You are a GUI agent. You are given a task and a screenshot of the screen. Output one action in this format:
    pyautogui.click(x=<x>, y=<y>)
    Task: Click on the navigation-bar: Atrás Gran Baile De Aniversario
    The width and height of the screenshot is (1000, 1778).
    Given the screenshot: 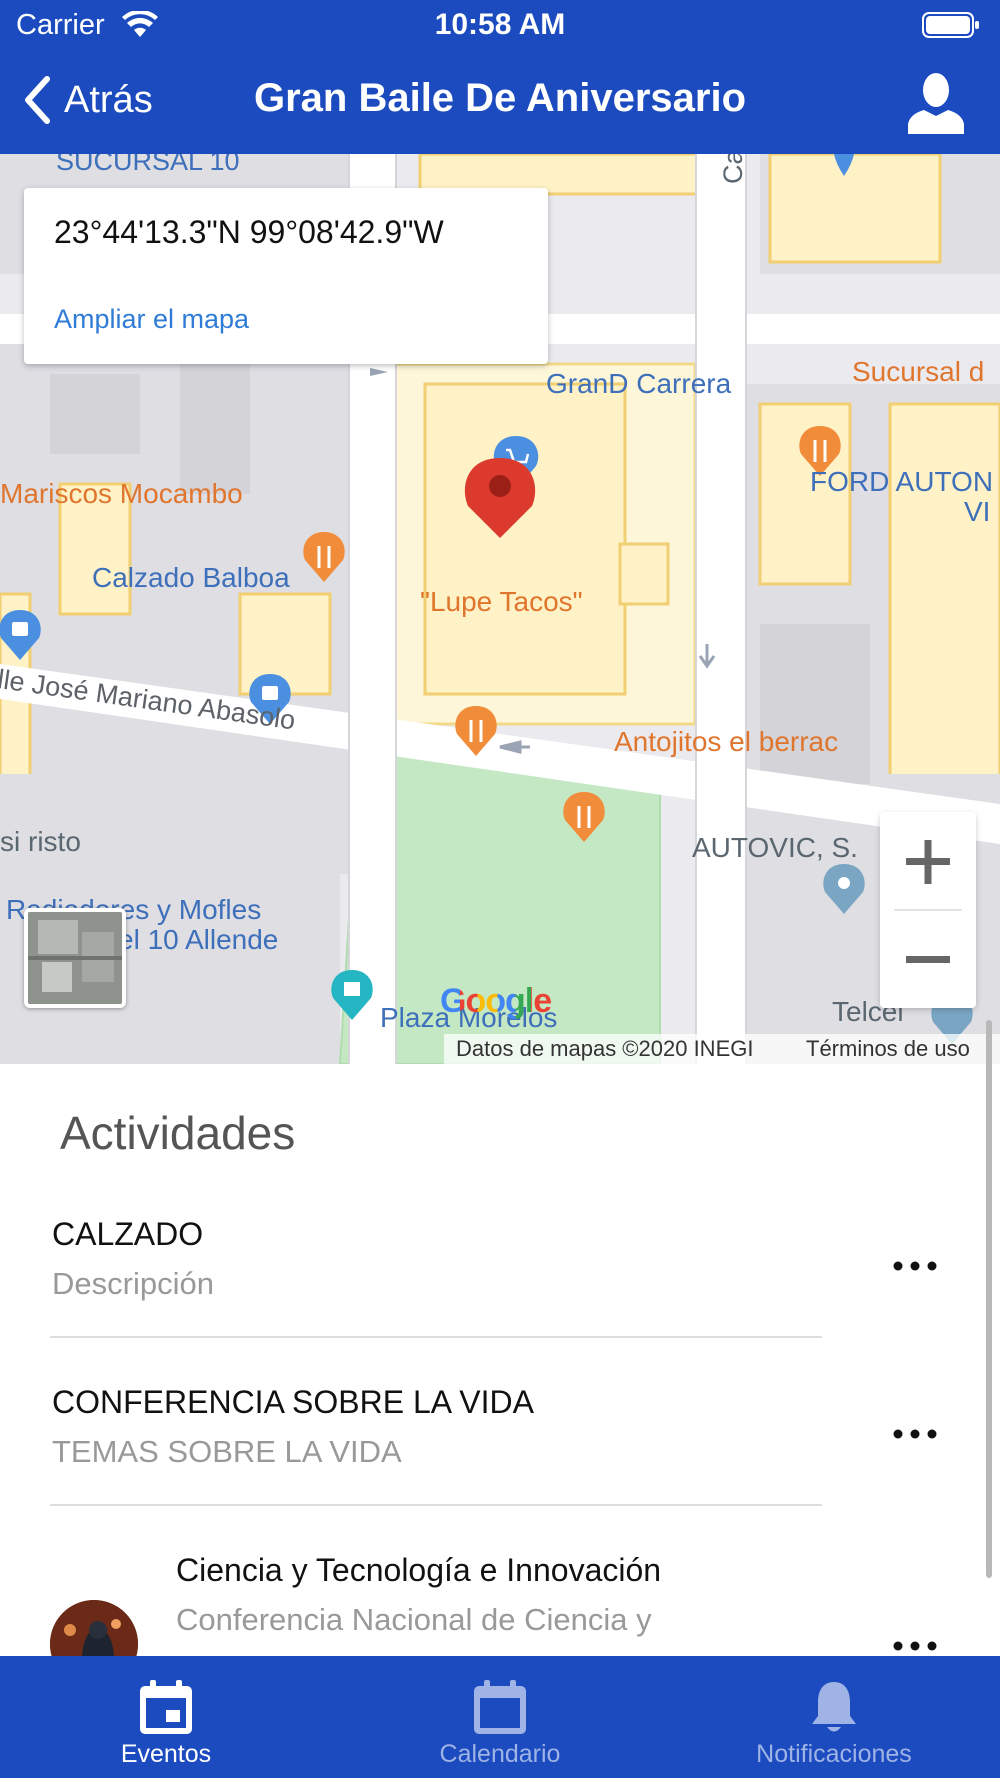 What is the action you would take?
    pyautogui.click(x=500, y=102)
    